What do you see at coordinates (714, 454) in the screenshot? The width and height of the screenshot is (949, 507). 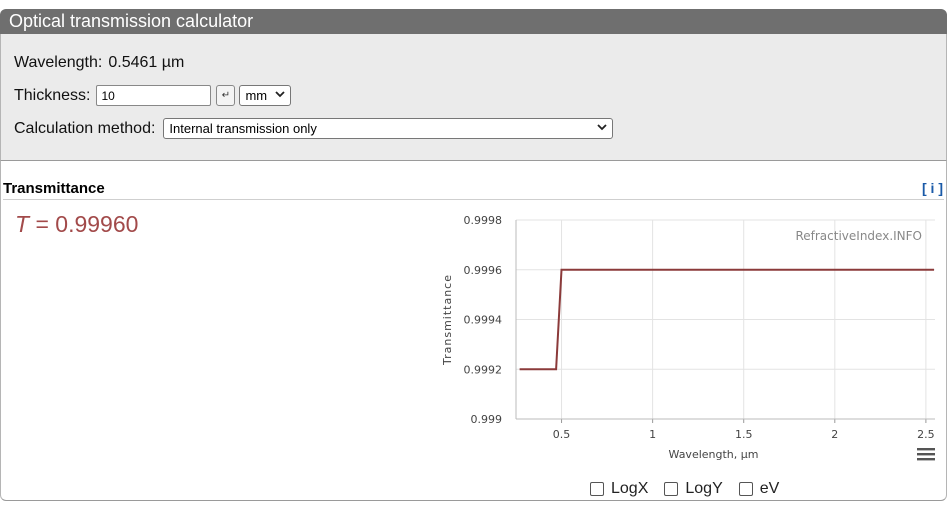 I see `chart-x-axis-label: Wavelength, µm` at bounding box center [714, 454].